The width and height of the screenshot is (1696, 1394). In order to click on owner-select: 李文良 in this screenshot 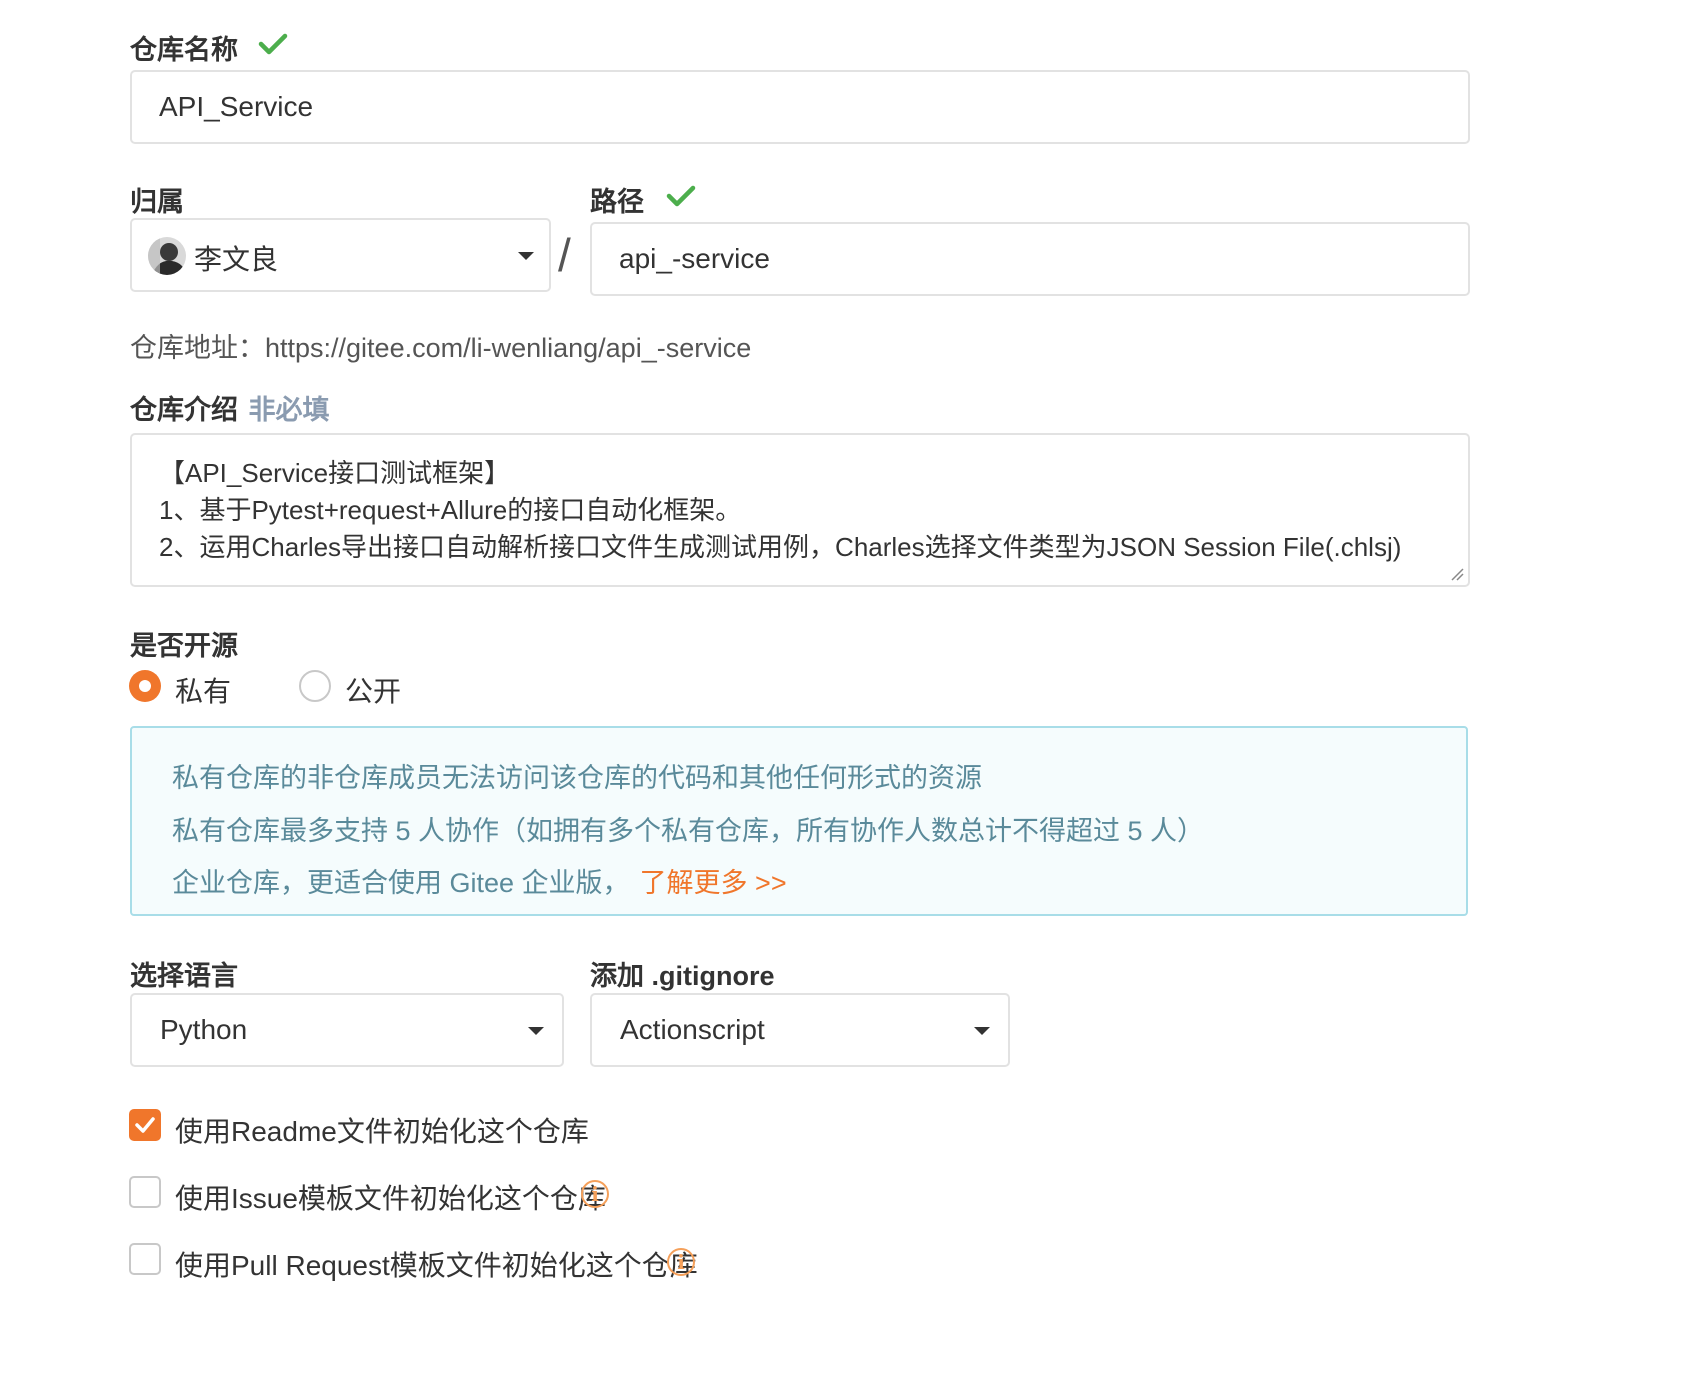, I will do `click(340, 255)`.